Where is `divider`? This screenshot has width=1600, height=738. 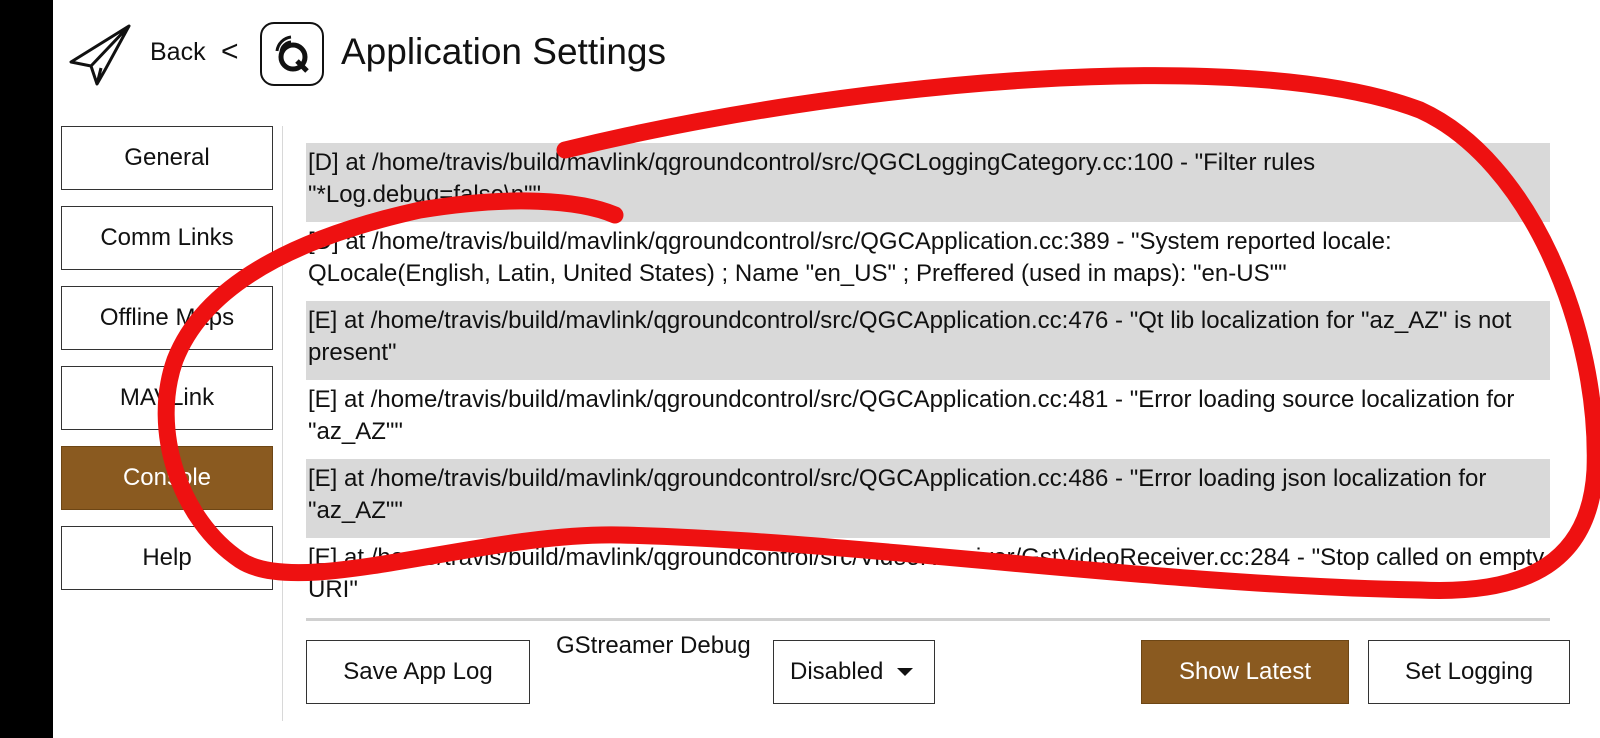
divider is located at coordinates (282, 423).